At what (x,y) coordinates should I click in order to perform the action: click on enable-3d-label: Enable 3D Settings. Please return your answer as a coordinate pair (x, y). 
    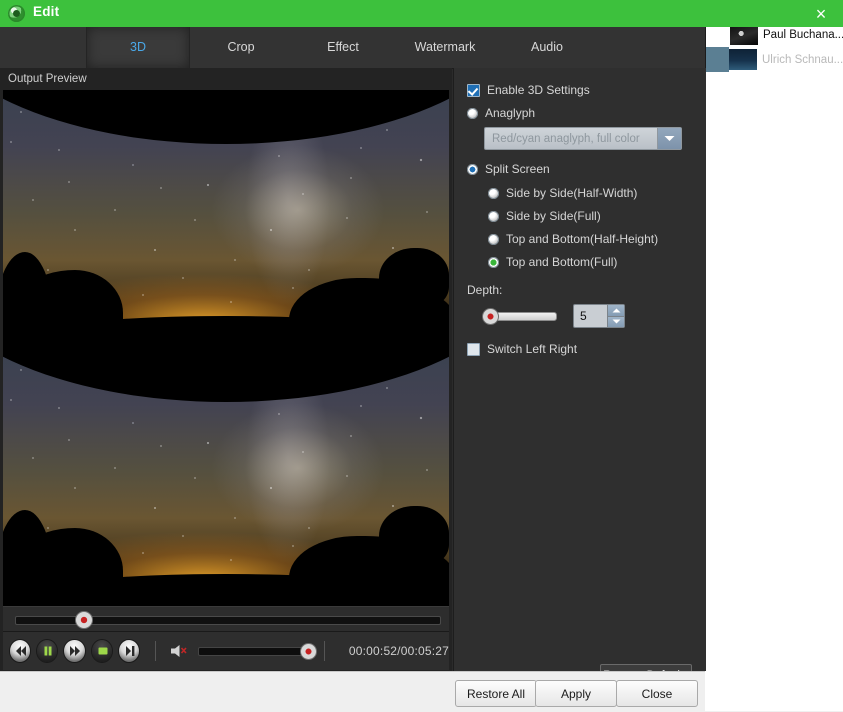
    Looking at the image, I should click on (538, 90).